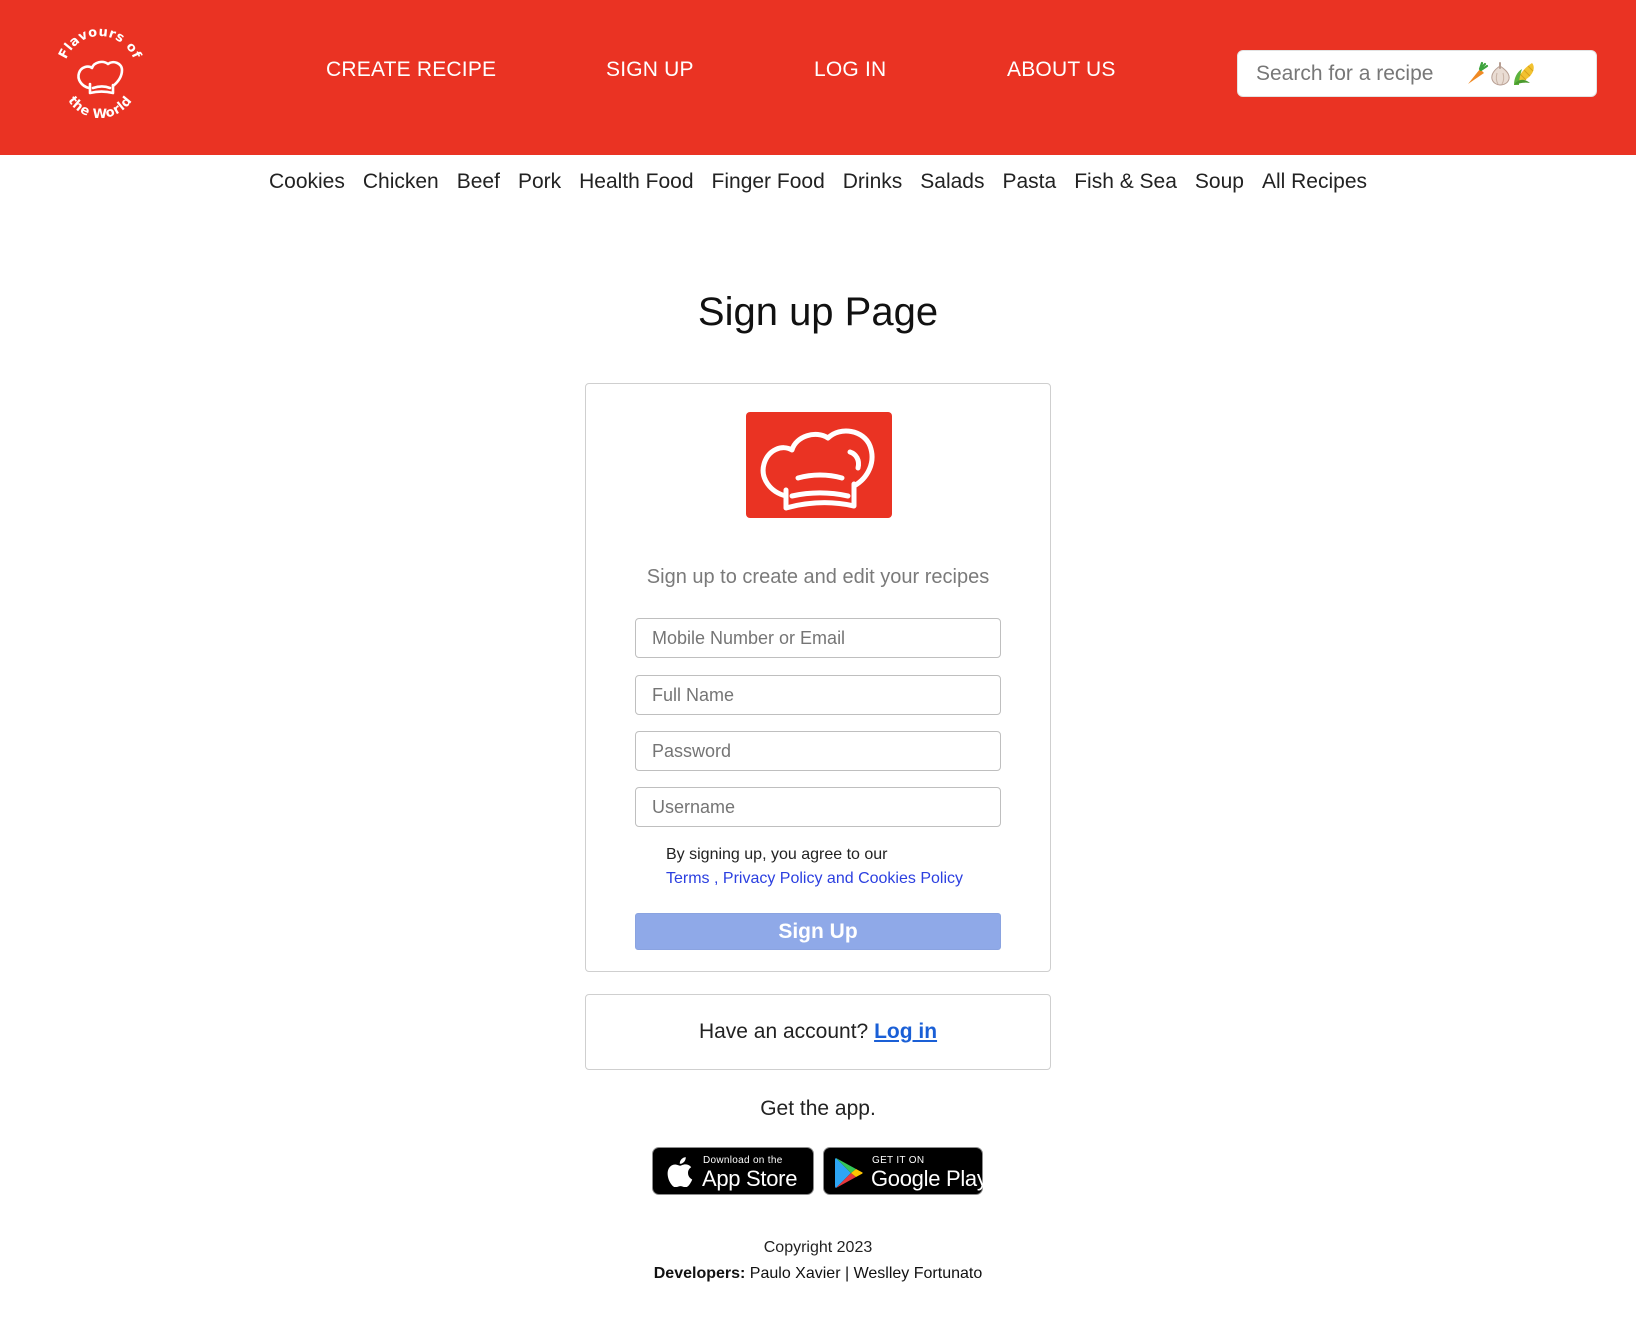 The width and height of the screenshot is (1636, 1324). Describe the element at coordinates (743, 1160) in the screenshot. I see `app-store-small-text: Download on the` at that location.